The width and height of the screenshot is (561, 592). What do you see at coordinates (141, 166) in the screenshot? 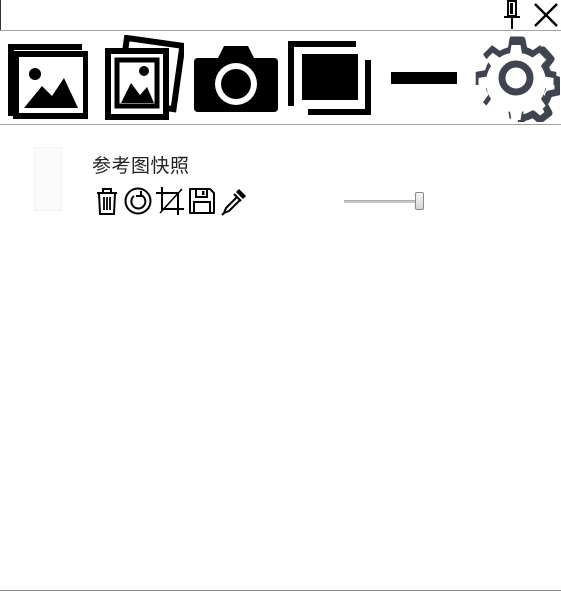
I see `snapshot-title: 参考图快照` at bounding box center [141, 166].